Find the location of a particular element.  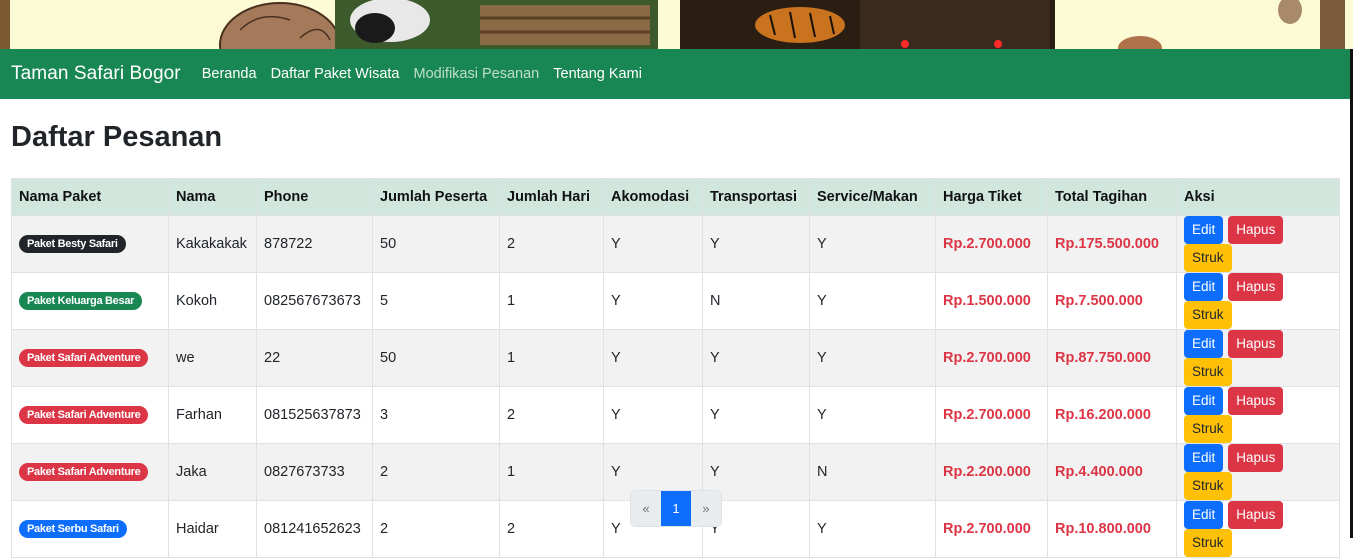

cell-nama-paket: Paket Serbu Safari is located at coordinates (90, 529).